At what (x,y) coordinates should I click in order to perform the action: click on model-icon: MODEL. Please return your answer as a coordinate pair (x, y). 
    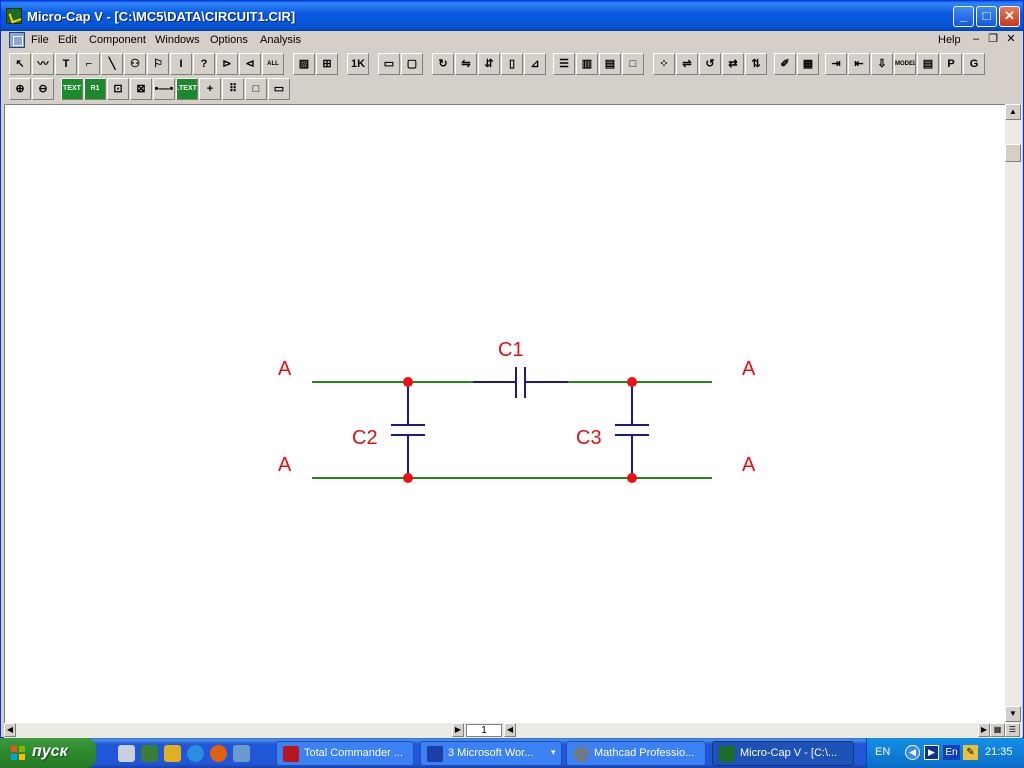
    Looking at the image, I should click on (905, 64).